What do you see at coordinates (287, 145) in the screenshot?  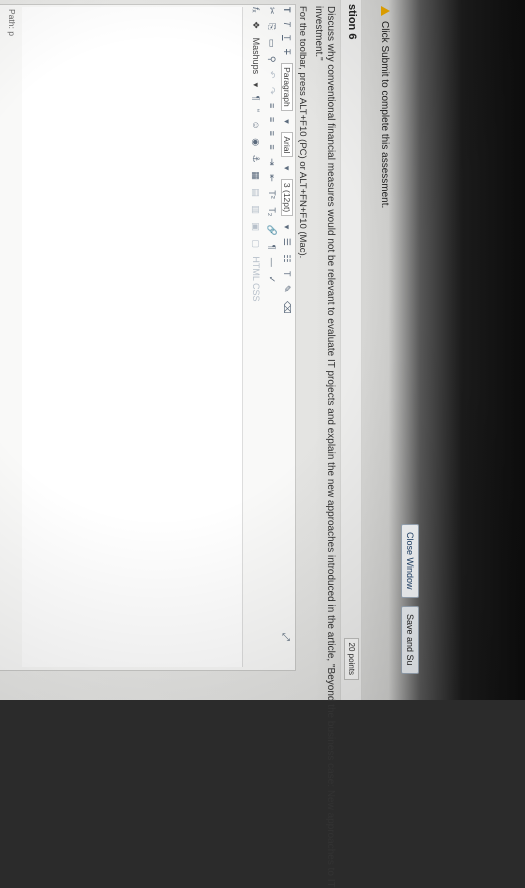 I see `font-select: Arial` at bounding box center [287, 145].